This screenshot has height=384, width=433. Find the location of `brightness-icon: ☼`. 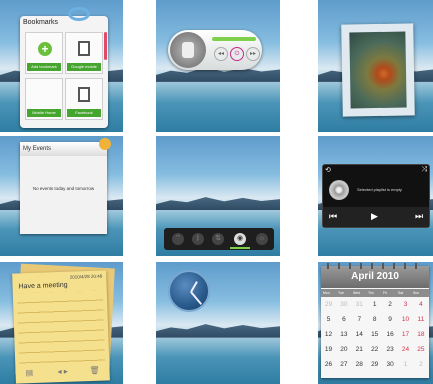

brightness-icon: ☼ is located at coordinates (262, 239).